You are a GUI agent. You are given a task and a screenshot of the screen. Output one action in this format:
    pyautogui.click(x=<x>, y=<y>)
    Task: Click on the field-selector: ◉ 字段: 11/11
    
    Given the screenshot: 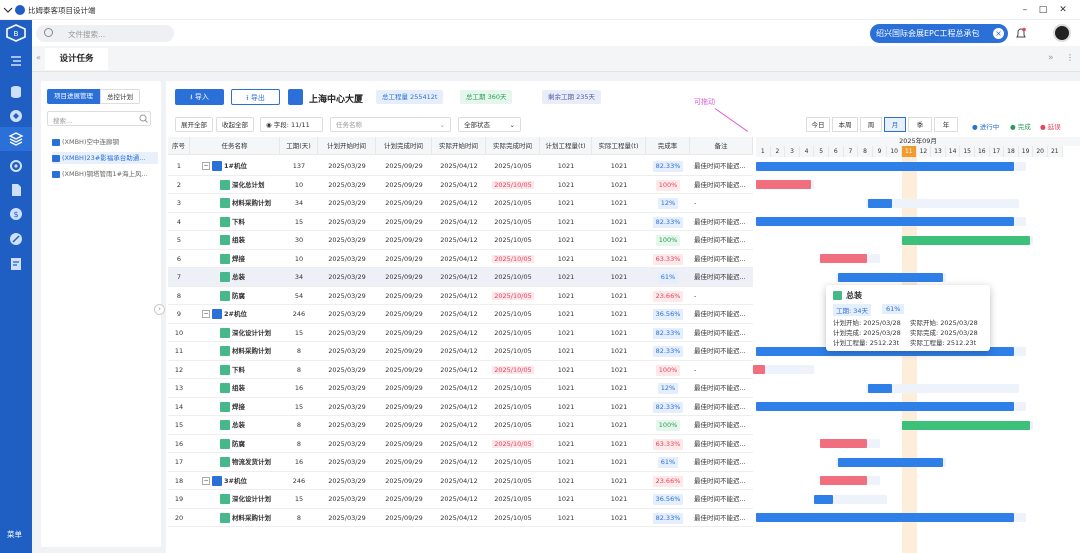 What is the action you would take?
    pyautogui.click(x=291, y=124)
    